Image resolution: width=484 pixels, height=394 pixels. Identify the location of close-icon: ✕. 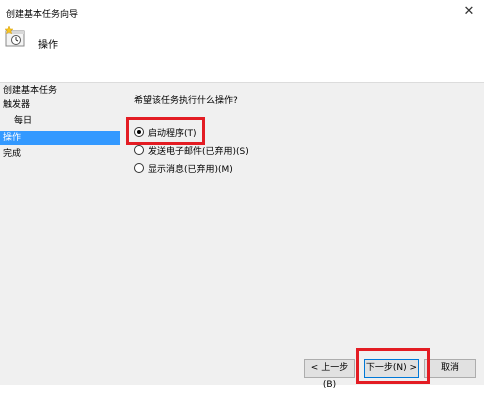
(469, 12).